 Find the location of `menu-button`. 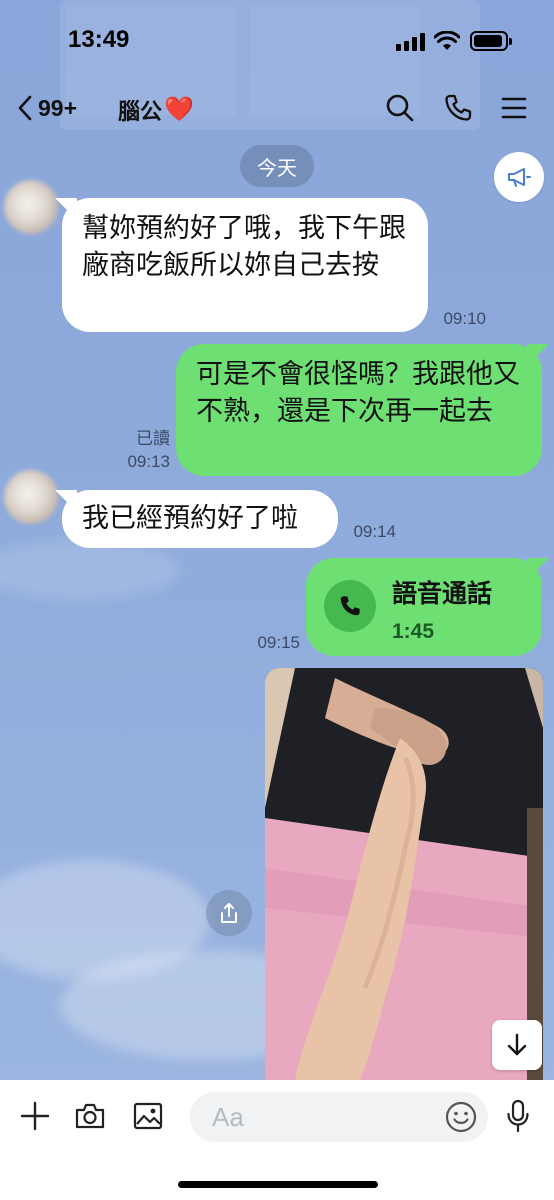

menu-button is located at coordinates (514, 108).